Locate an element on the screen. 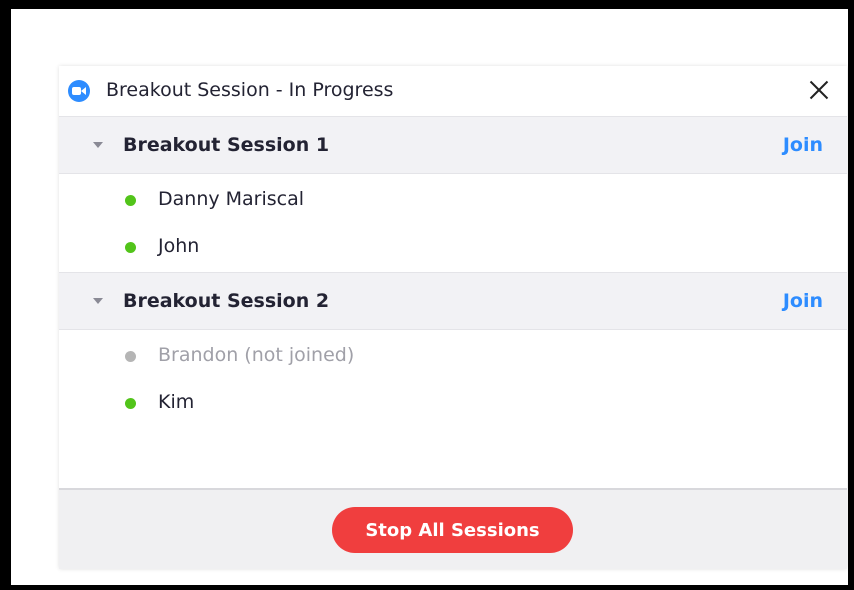 The height and width of the screenshot is (590, 854). participant-item: John is located at coordinates (453, 246).